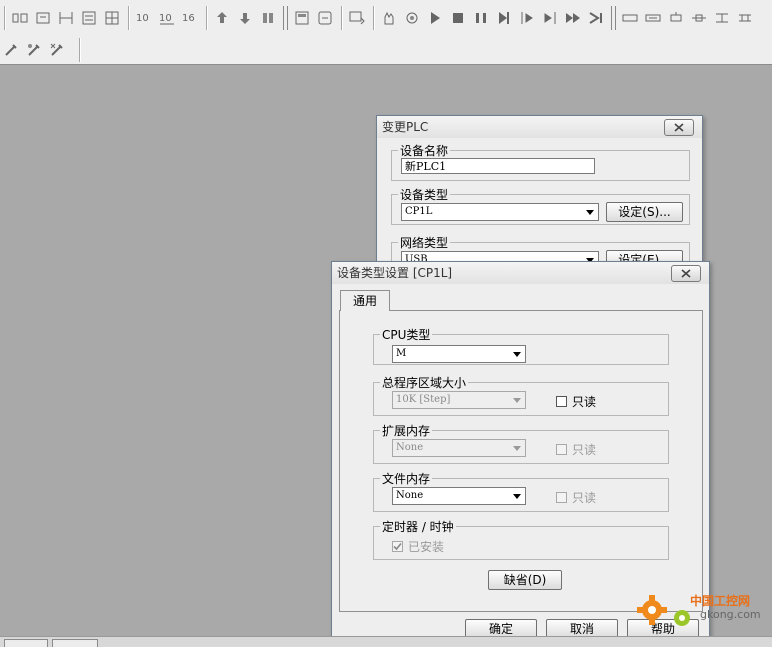 This screenshot has height=647, width=772. Describe the element at coordinates (20, 18) in the screenshot. I see `ladder-contact-icon` at that location.